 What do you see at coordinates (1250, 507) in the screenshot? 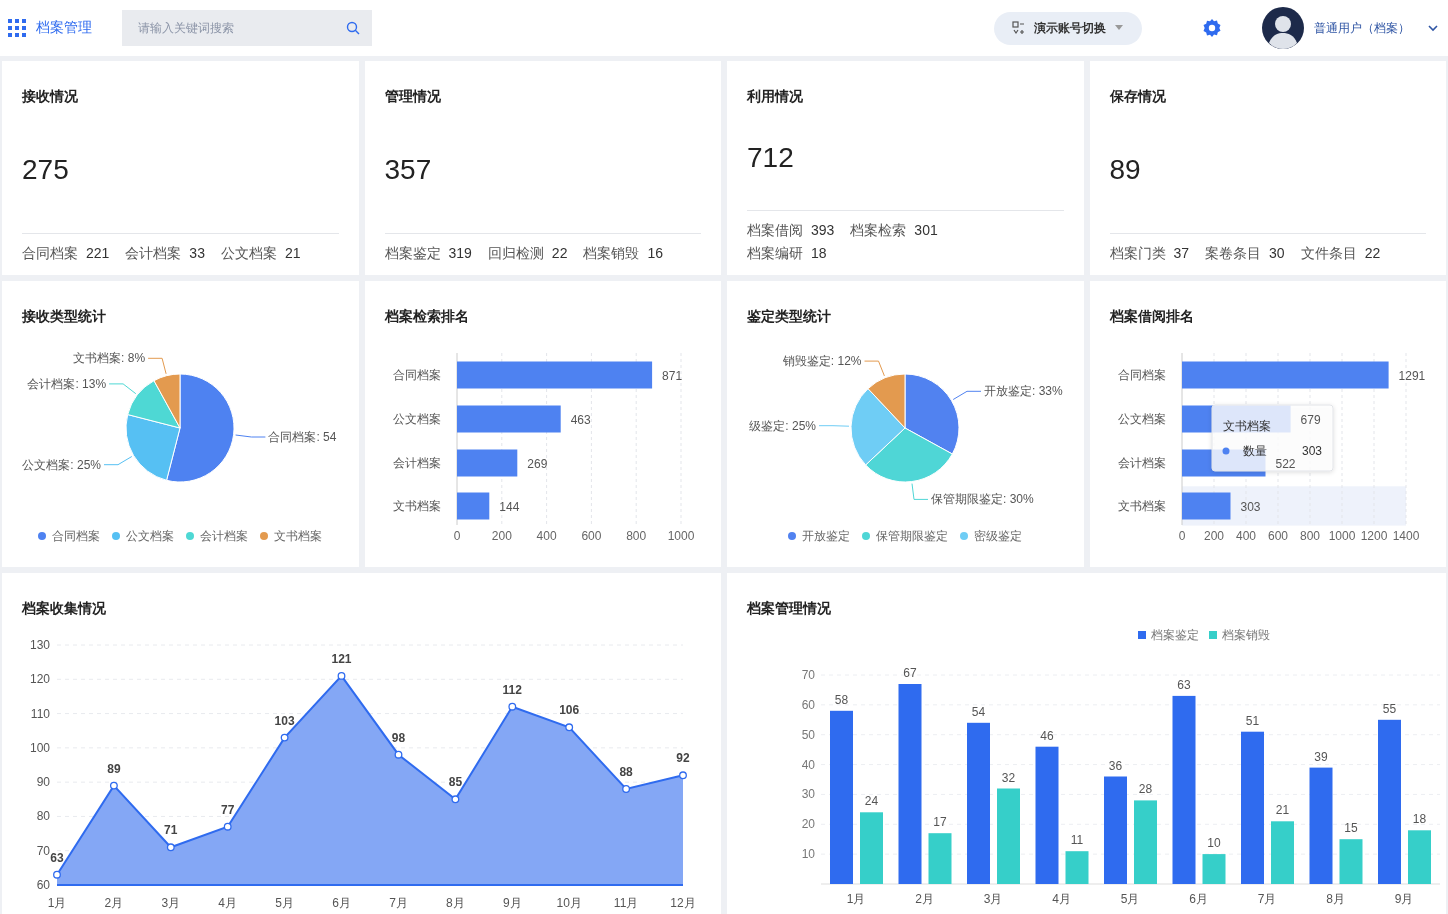
I see `value-label: 303` at bounding box center [1250, 507].